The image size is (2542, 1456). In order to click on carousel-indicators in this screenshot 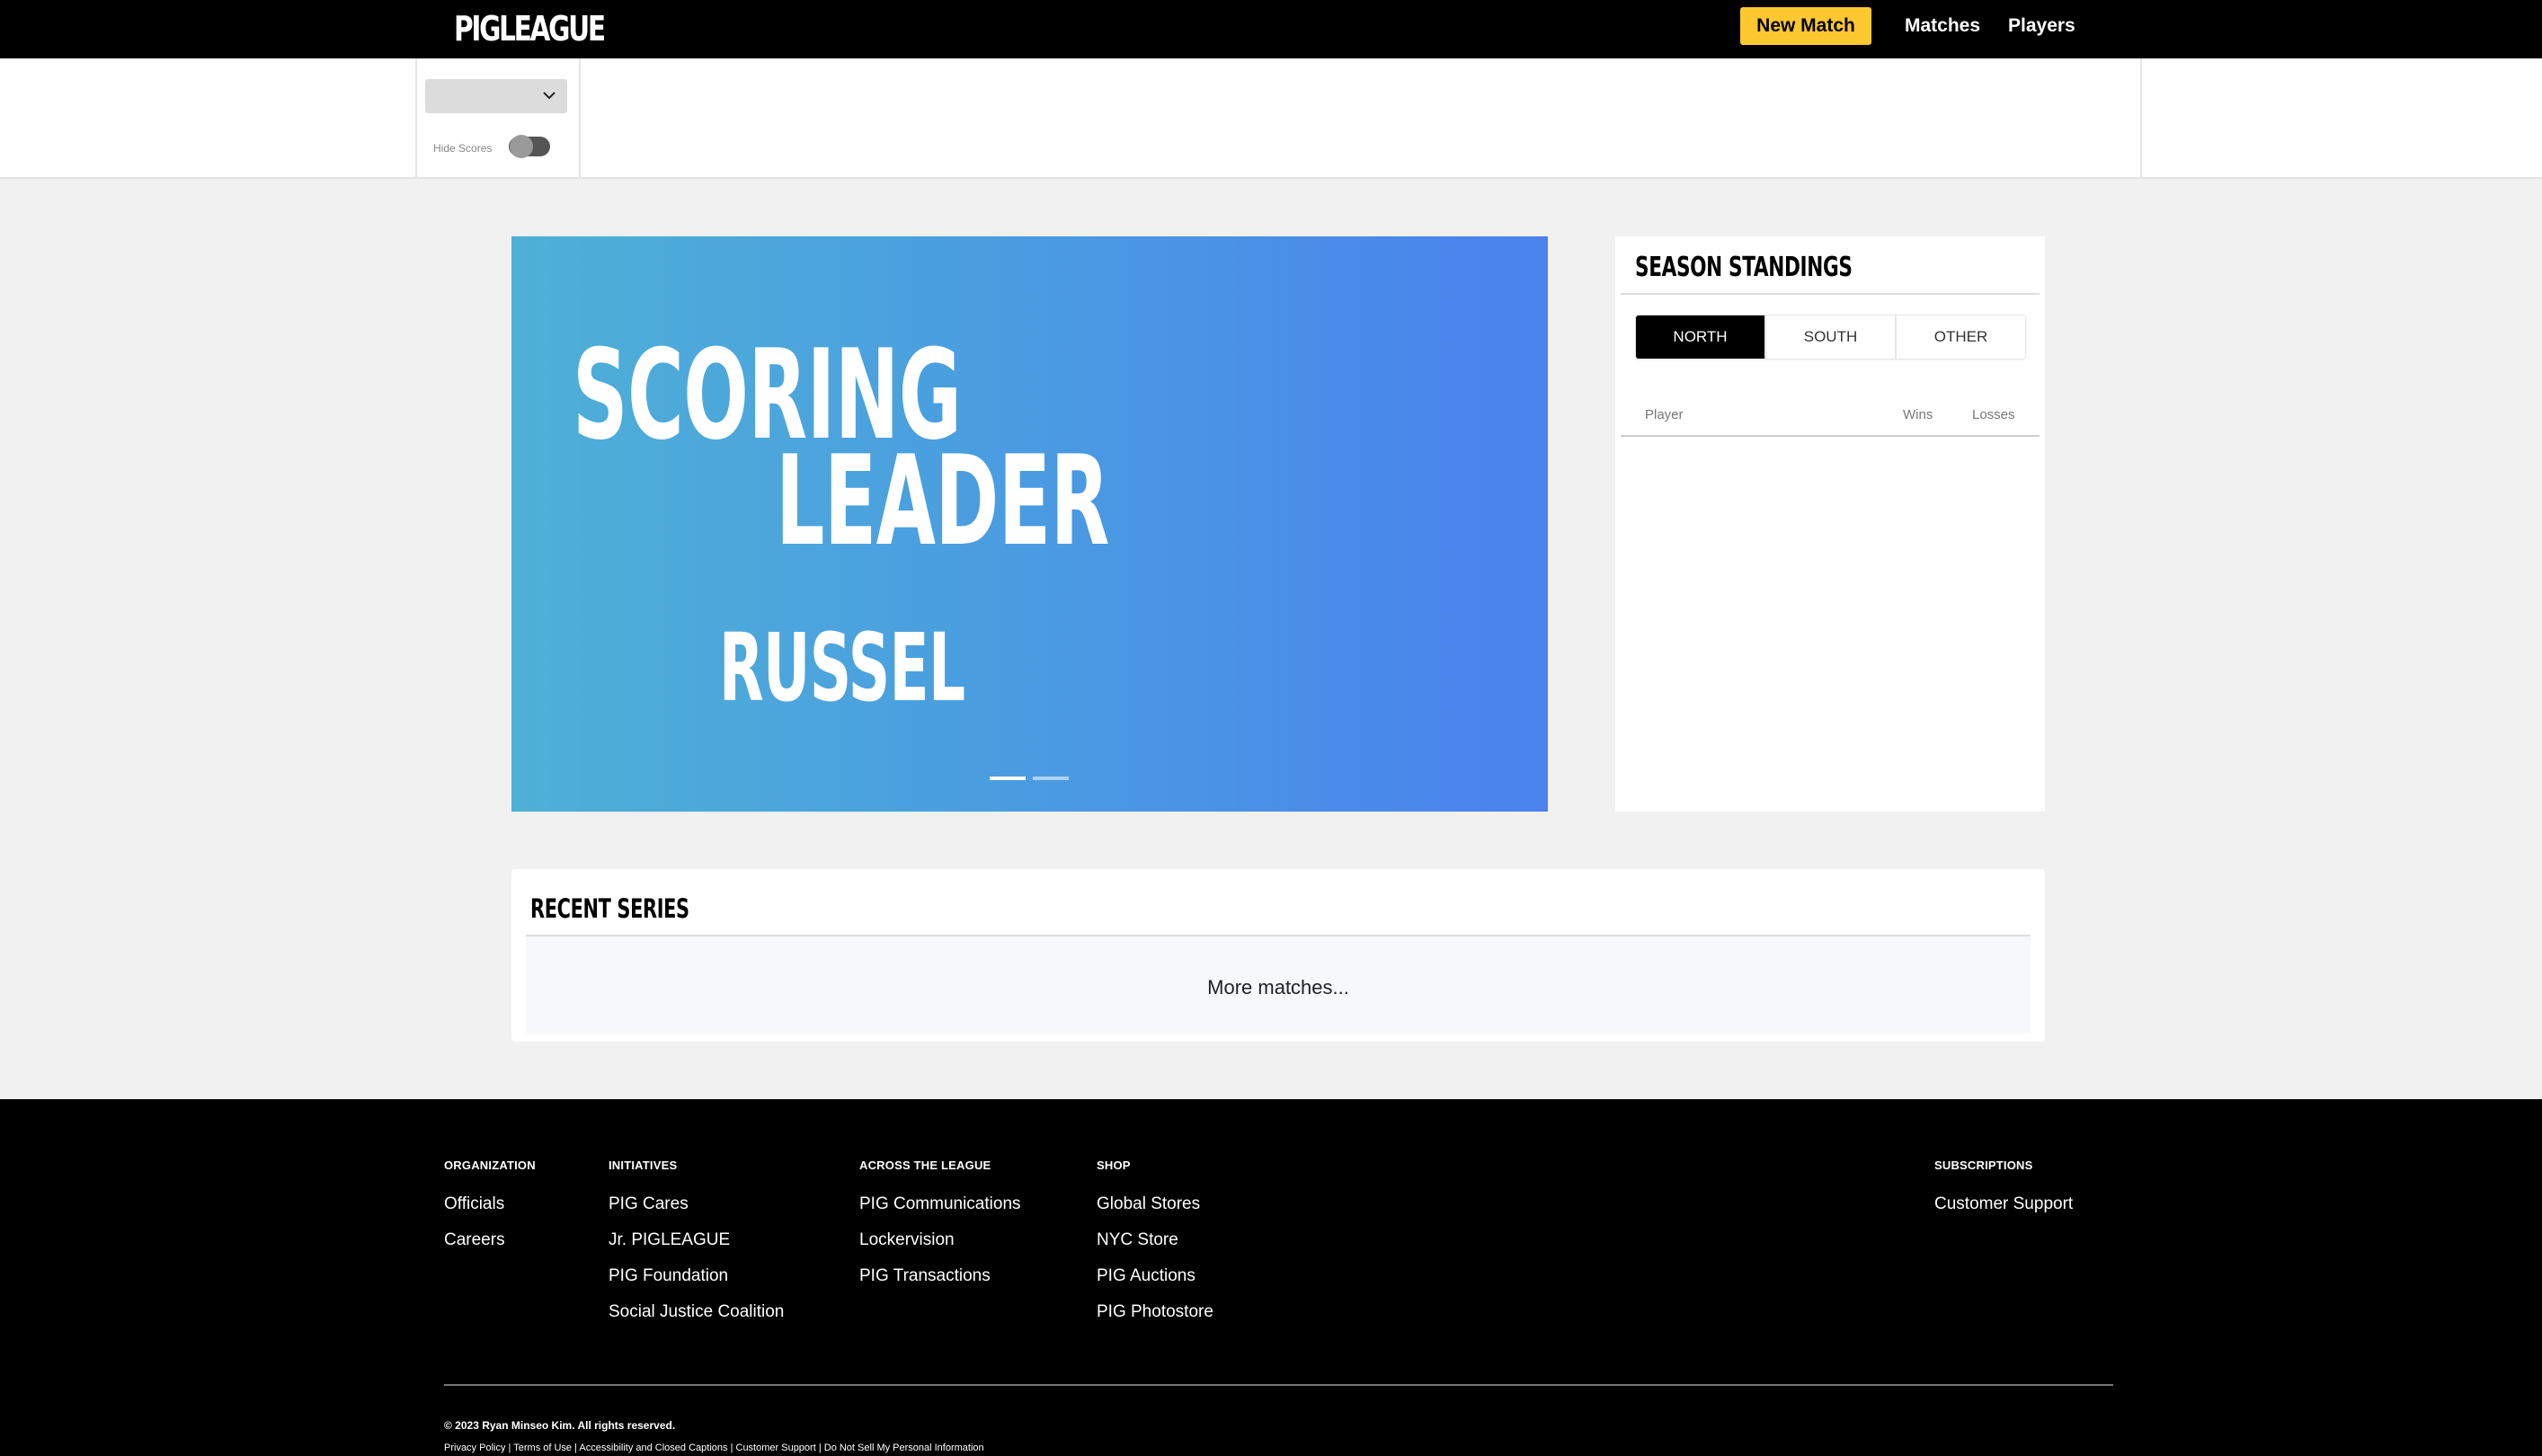, I will do `click(1029, 778)`.